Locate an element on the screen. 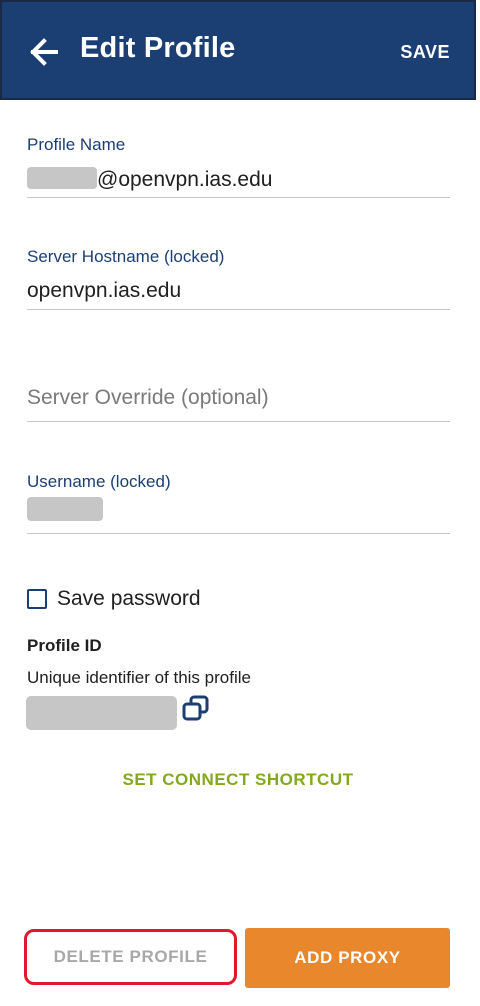 The image size is (480, 1006). add-proxy-label: ADD PROXY is located at coordinates (347, 957).